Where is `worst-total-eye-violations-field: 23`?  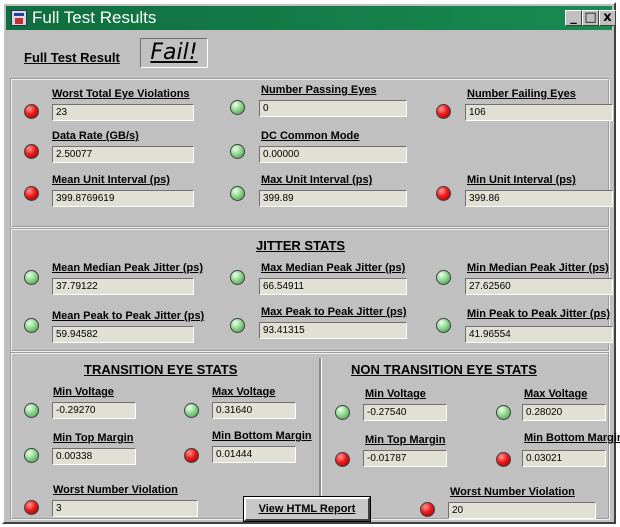 worst-total-eye-violations-field: 23 is located at coordinates (123, 112).